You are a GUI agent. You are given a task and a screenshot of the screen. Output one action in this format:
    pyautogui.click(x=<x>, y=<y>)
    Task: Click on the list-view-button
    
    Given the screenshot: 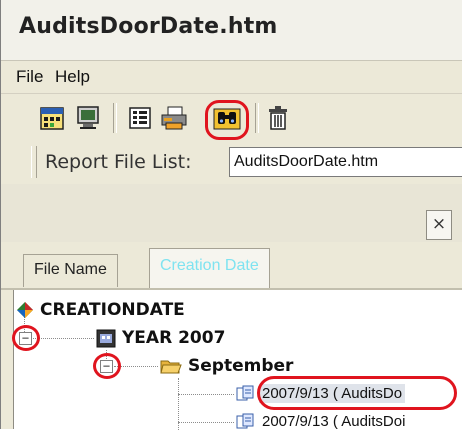 What is the action you would take?
    pyautogui.click(x=140, y=118)
    